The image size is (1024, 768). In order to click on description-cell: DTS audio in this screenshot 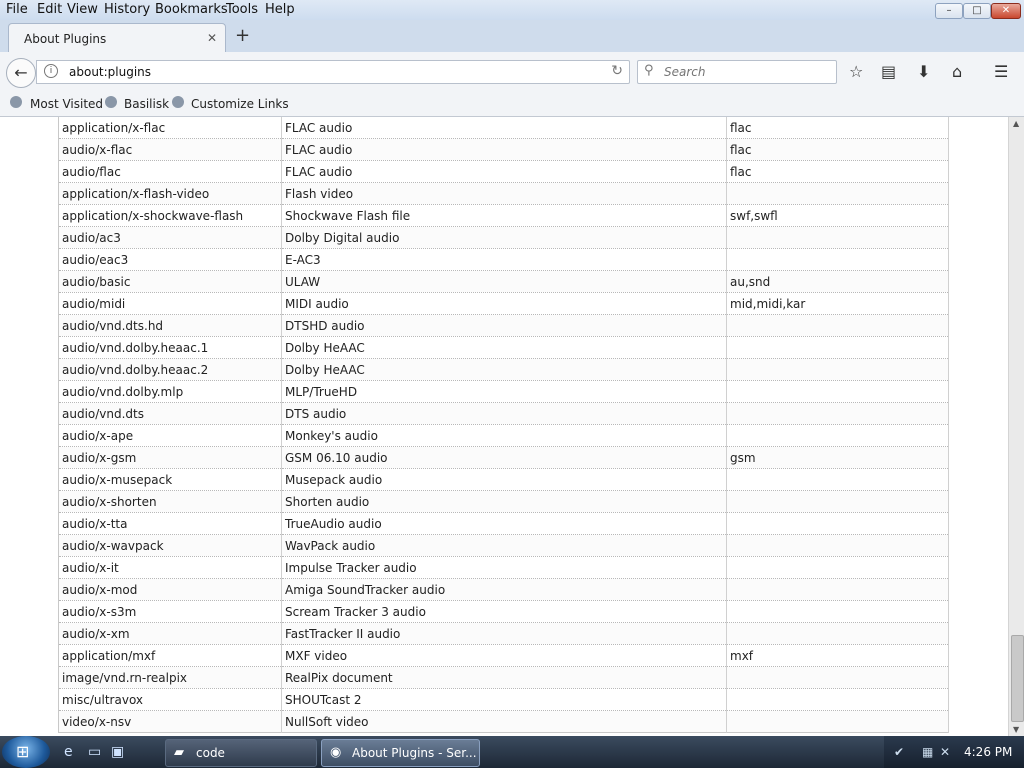, I will do `click(504, 413)`.